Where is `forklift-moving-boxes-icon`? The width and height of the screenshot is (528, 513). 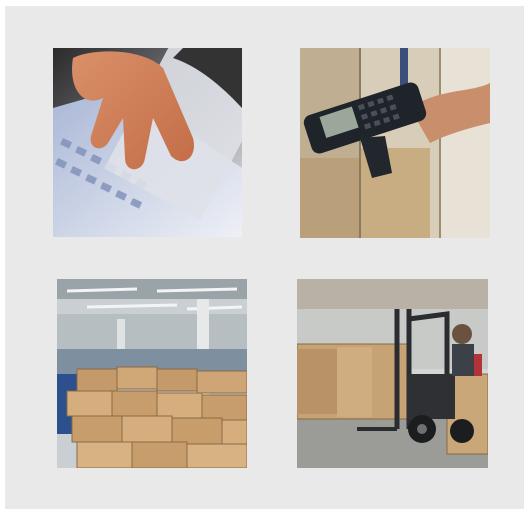 forklift-moving-boxes-icon is located at coordinates (392, 373).